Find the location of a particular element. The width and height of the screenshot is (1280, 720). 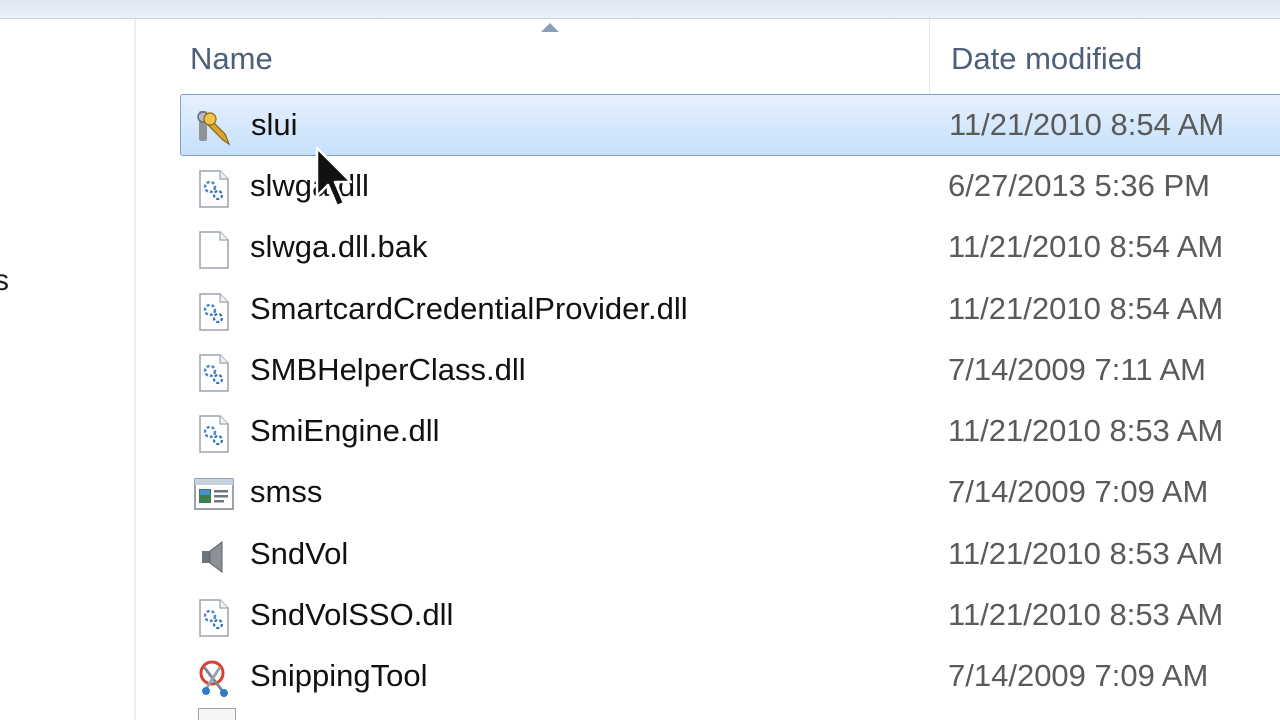

file-name: SndVolSSO.dll is located at coordinates (352, 615).